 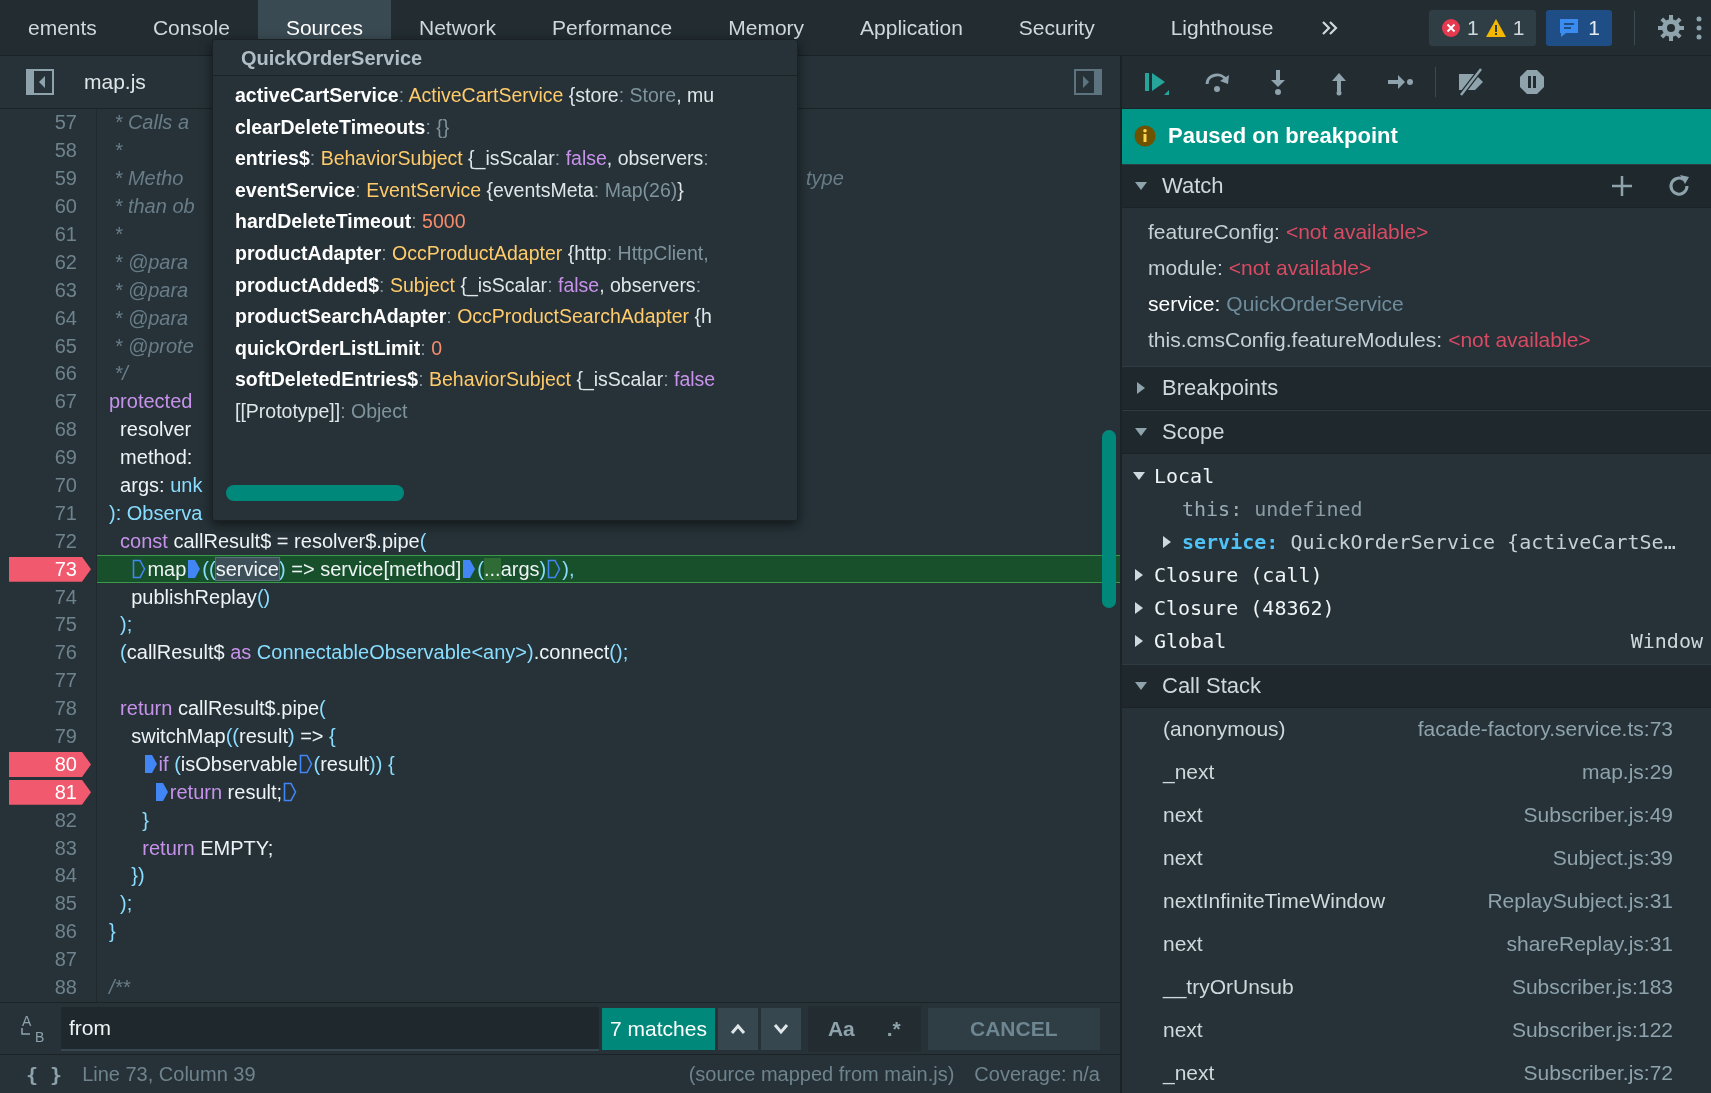 What do you see at coordinates (1272, 509) in the screenshot?
I see `scope-property: this: undefined` at bounding box center [1272, 509].